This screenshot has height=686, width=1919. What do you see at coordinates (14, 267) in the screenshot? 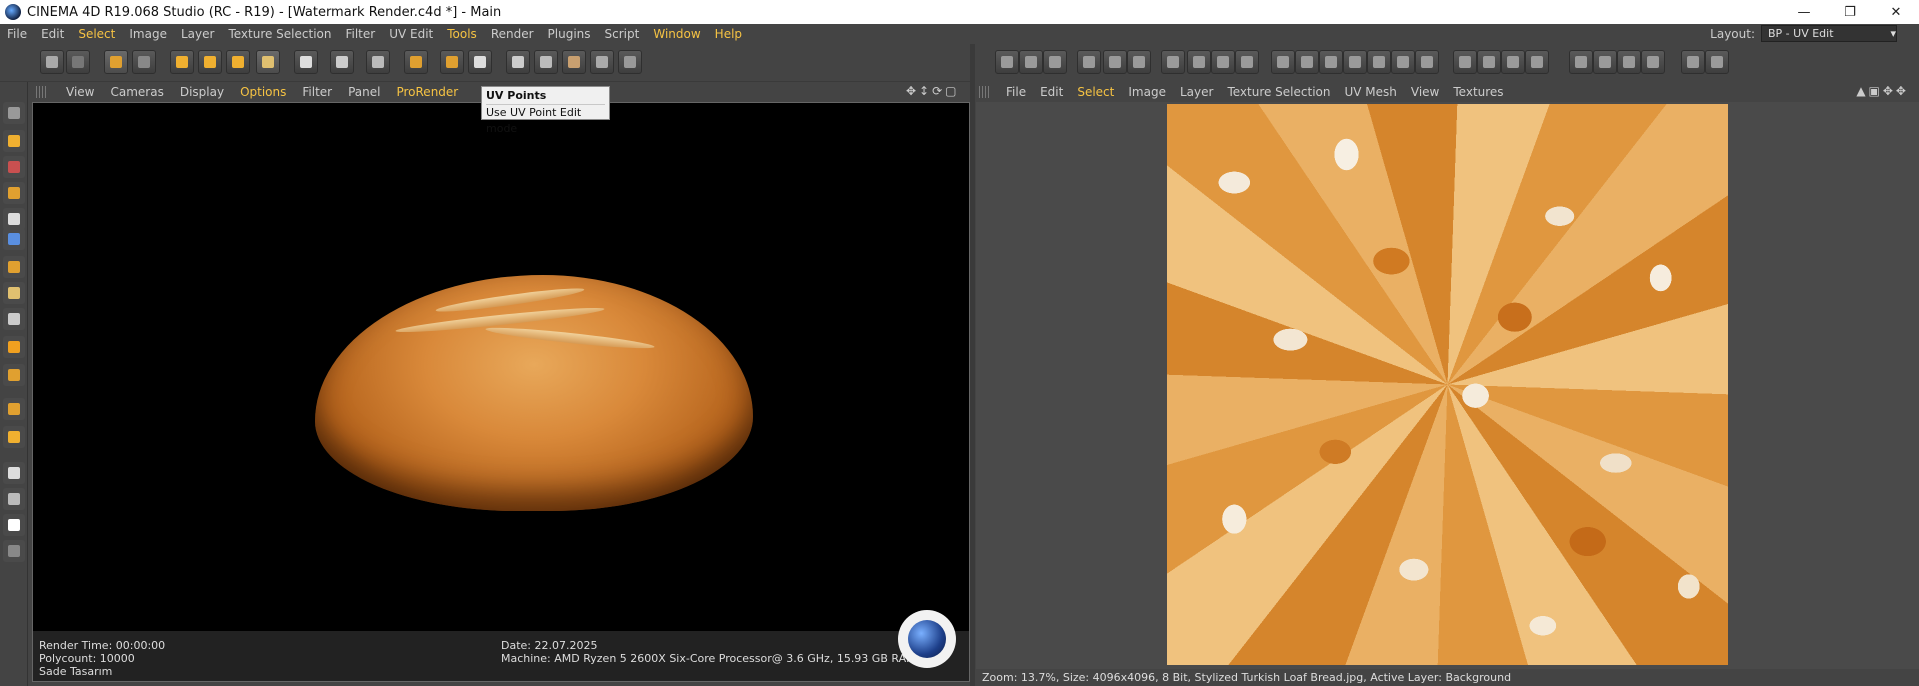
I see `stamp-sidebar-button` at bounding box center [14, 267].